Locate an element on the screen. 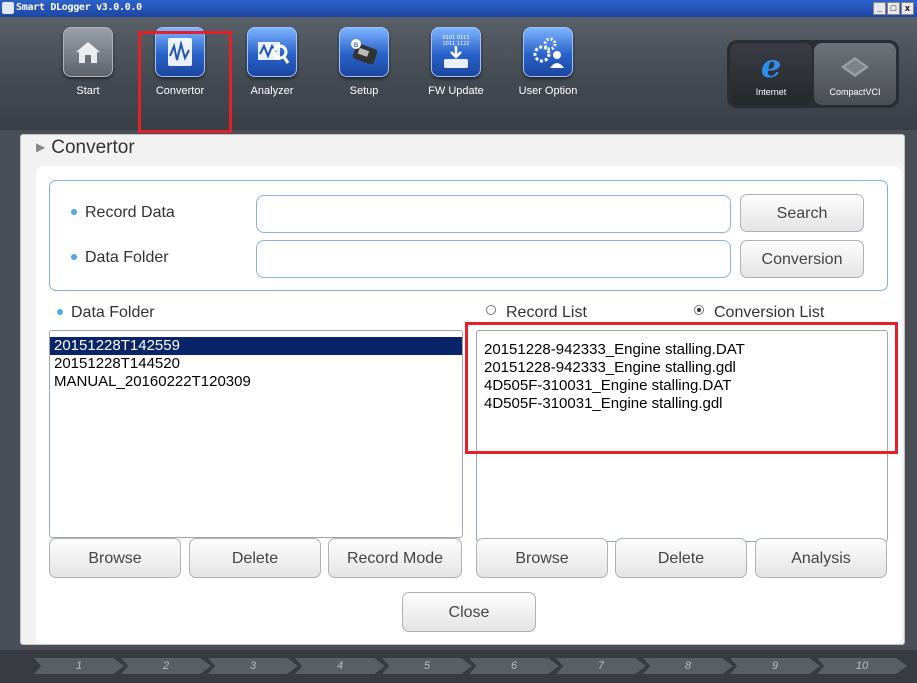  record-data-label: Record Data is located at coordinates (123, 213).